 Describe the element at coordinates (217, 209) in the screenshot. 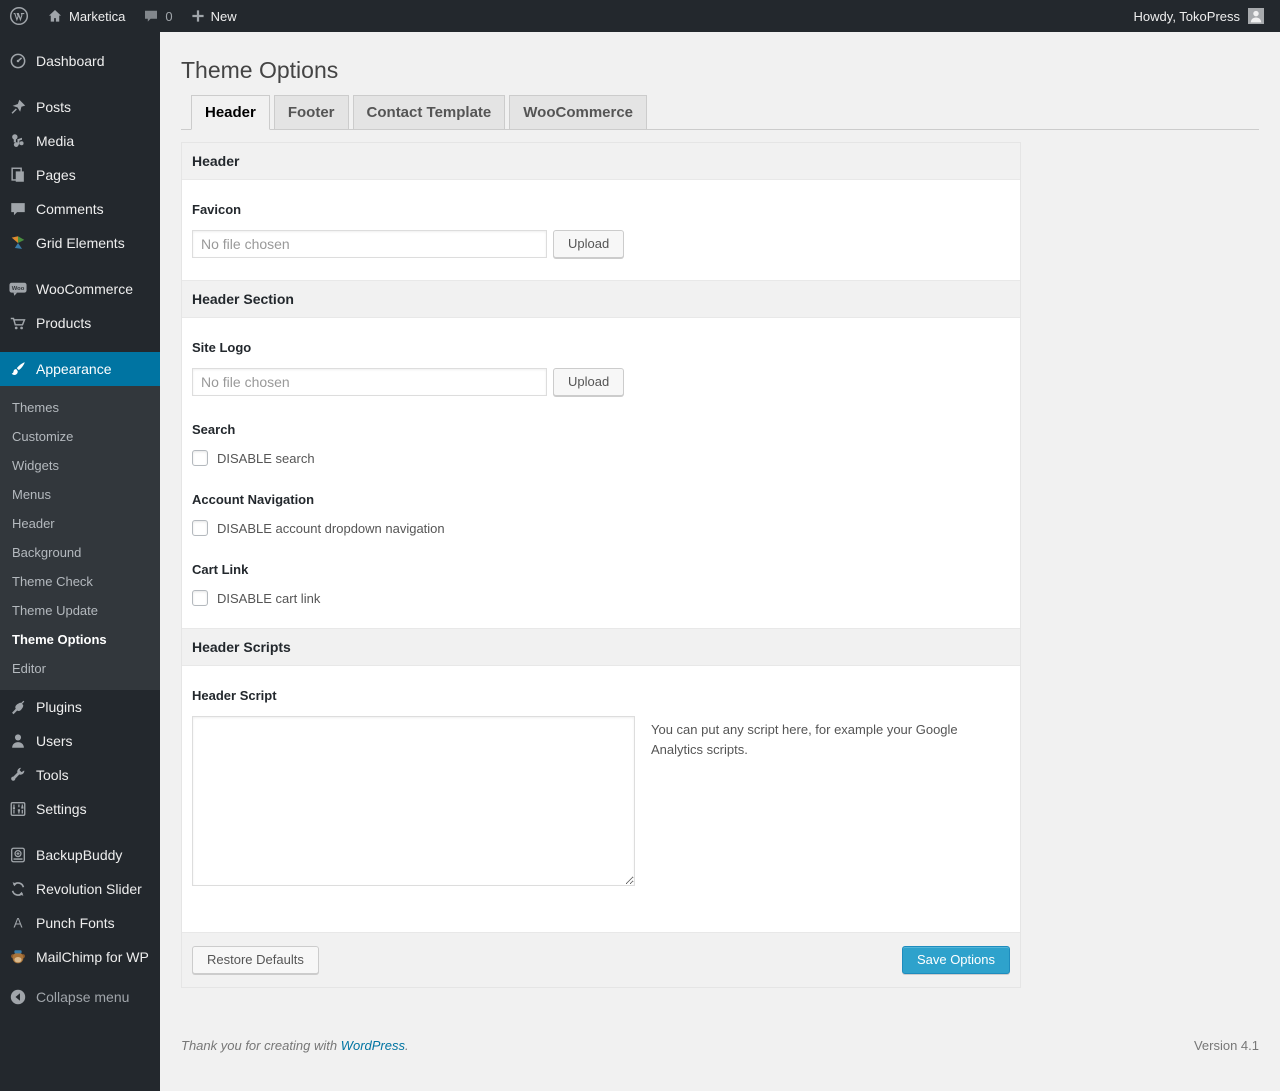

I see `favicon-label: Favicon` at that location.